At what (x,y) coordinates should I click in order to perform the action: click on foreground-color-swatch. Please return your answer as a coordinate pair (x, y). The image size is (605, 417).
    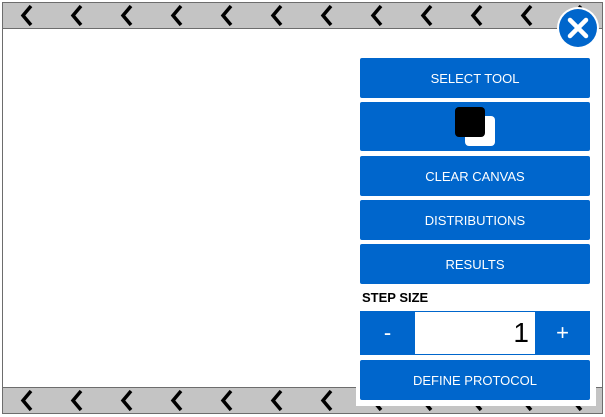
    Looking at the image, I should click on (470, 122).